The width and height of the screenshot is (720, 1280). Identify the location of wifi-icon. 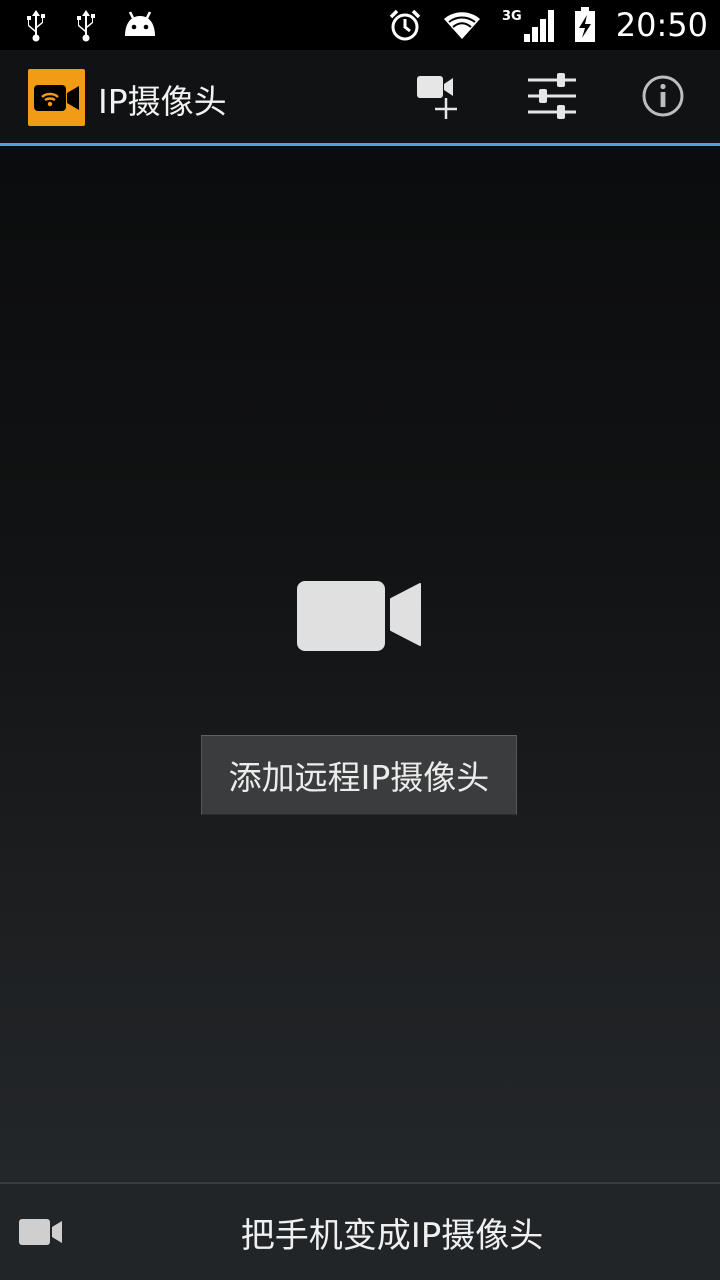
(462, 25).